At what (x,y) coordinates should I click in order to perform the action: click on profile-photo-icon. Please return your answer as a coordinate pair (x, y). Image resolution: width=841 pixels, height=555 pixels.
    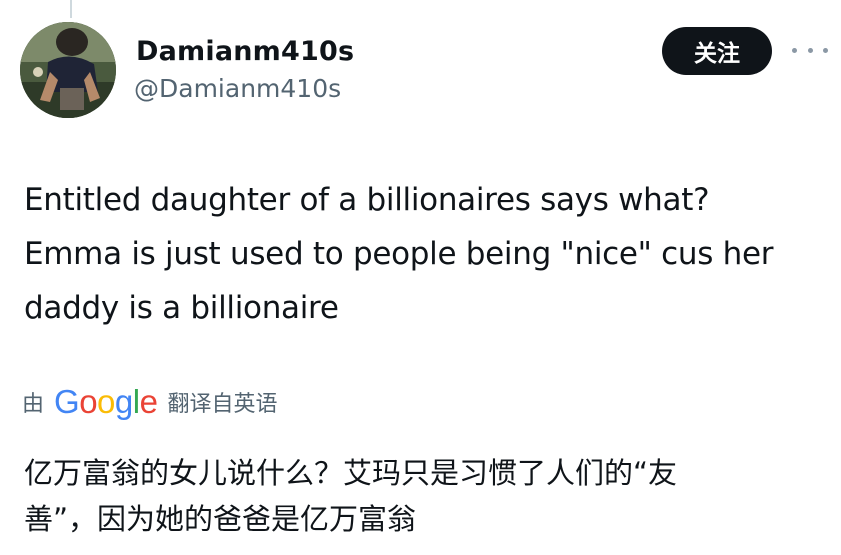
    Looking at the image, I should click on (68, 70).